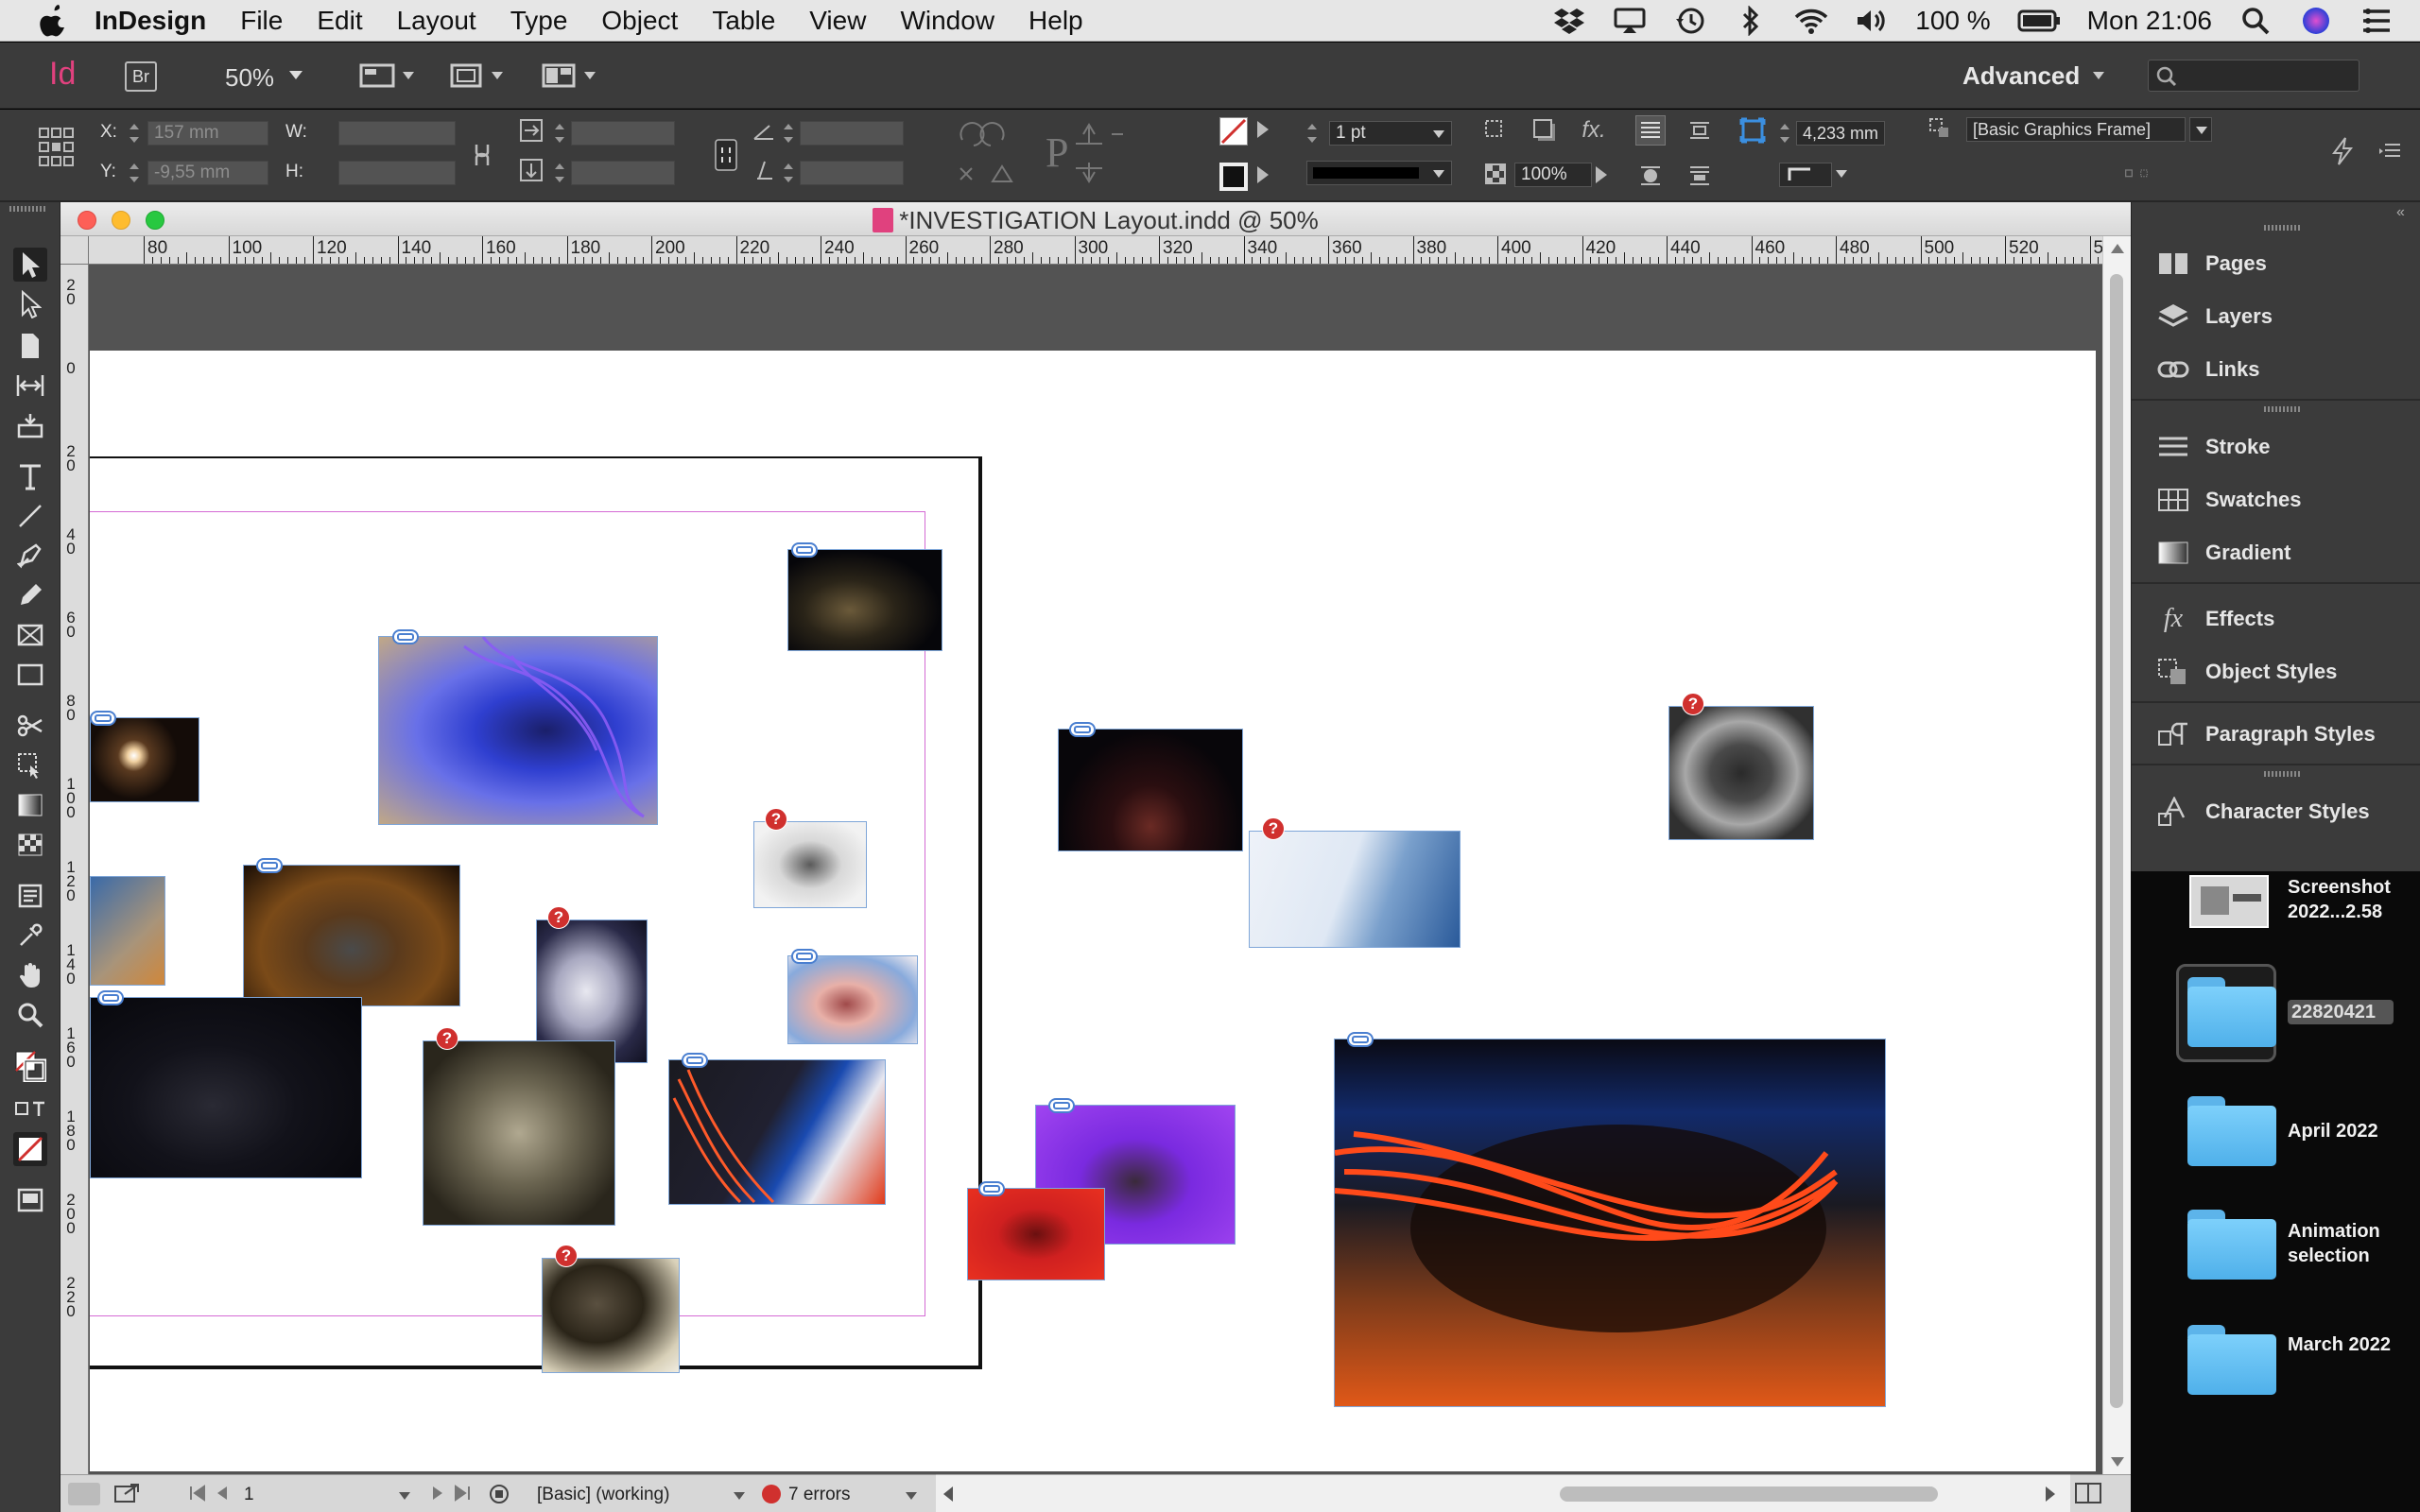  I want to click on auto-fit-icon, so click(1752, 130).